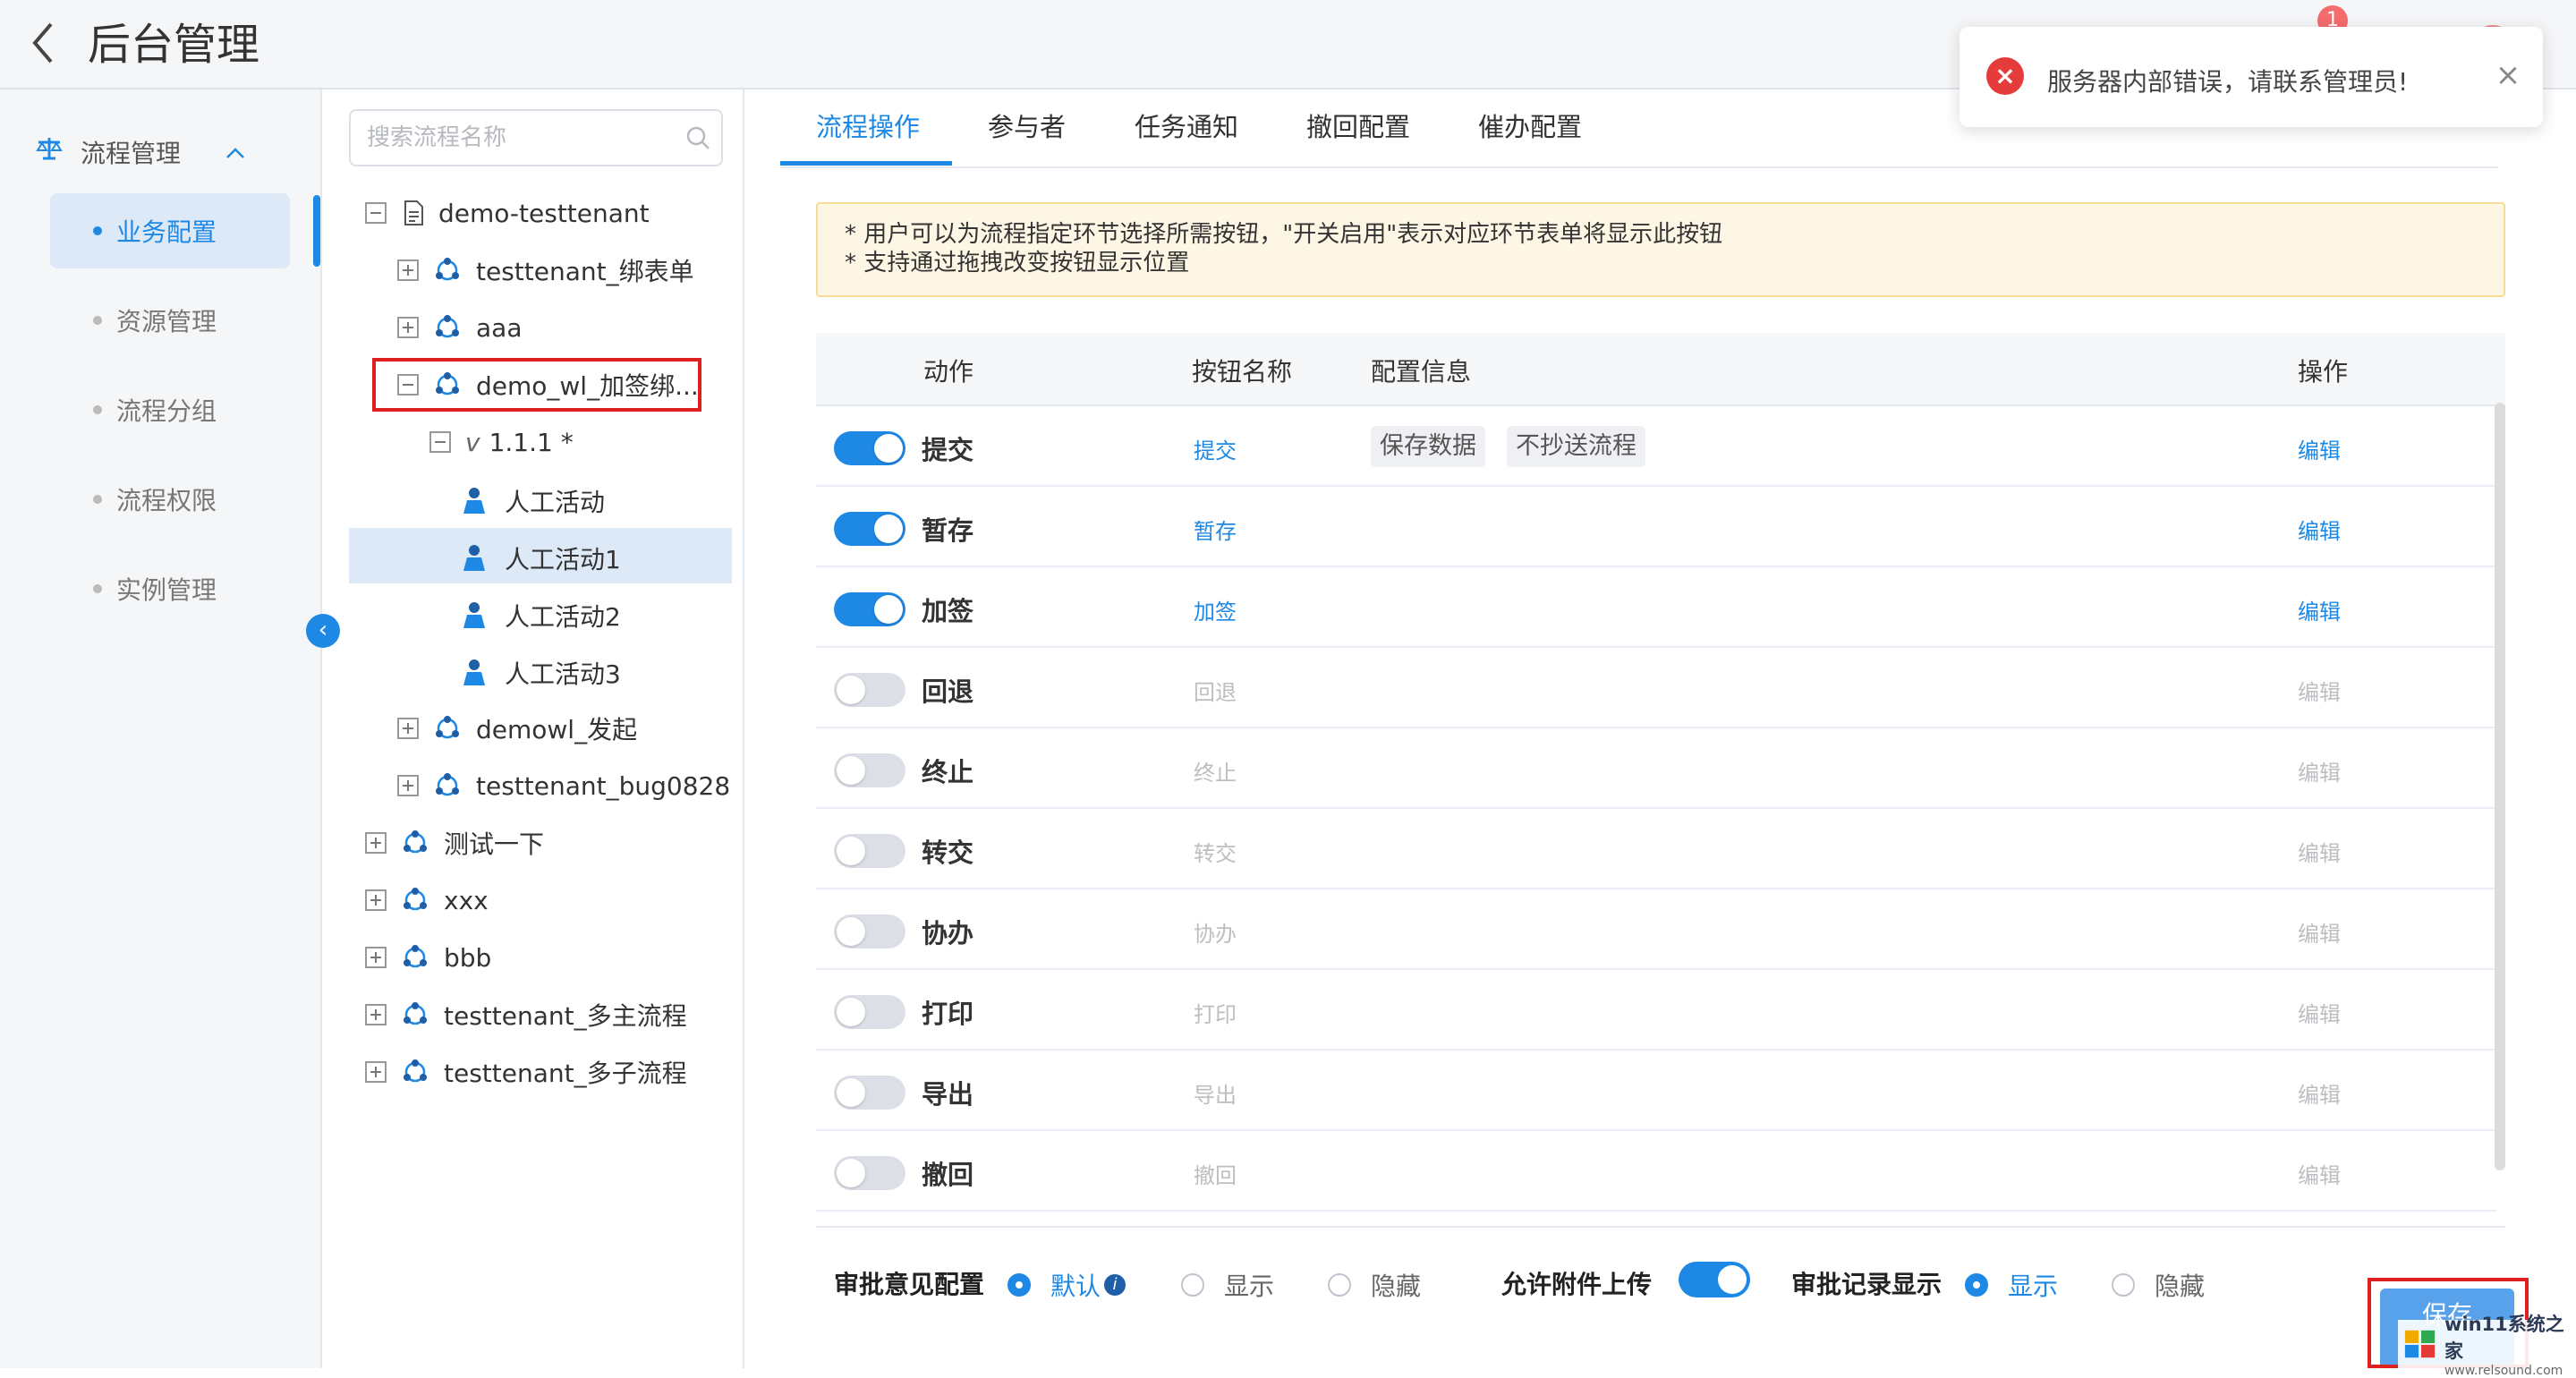 Image resolution: width=2576 pixels, height=1378 pixels. I want to click on tab-withdraw-config: 撤回配置, so click(1358, 139).